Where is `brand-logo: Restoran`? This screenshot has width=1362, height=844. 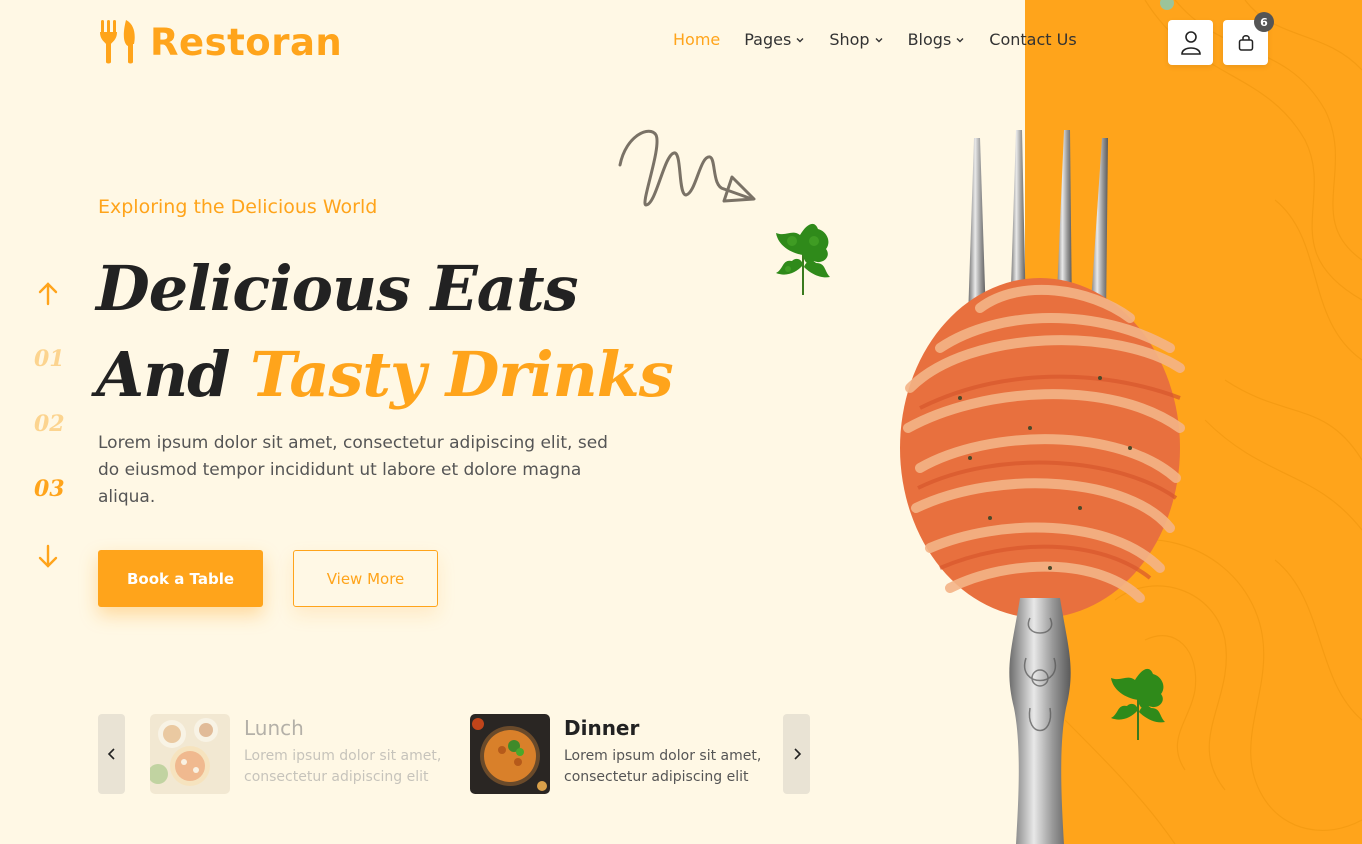 brand-logo: Restoran is located at coordinates (220, 42).